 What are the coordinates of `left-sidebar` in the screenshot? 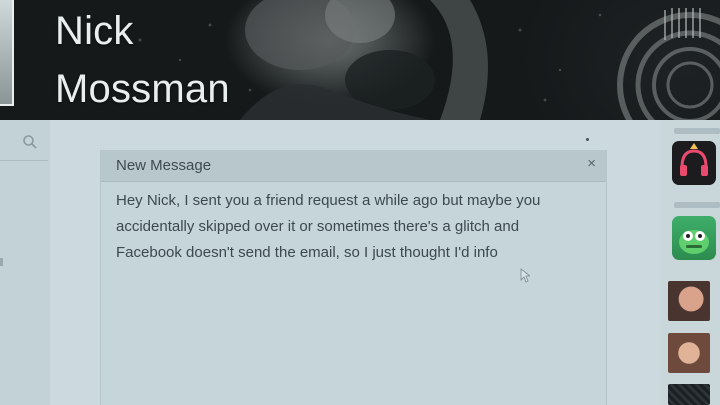 It's located at (25, 262).